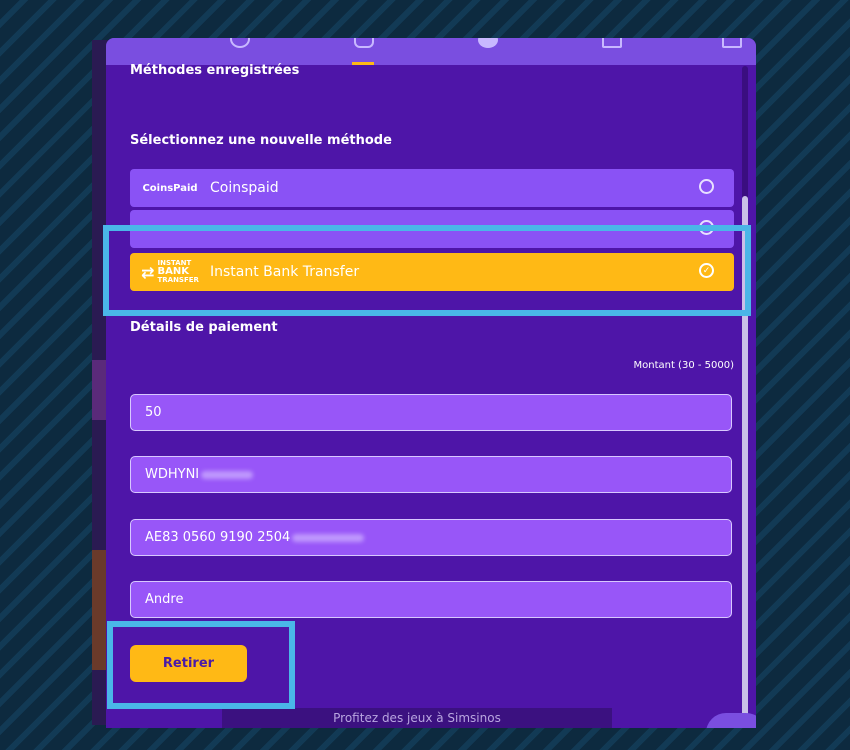  What do you see at coordinates (745, 456) in the screenshot?
I see `scrollbar-thumb` at bounding box center [745, 456].